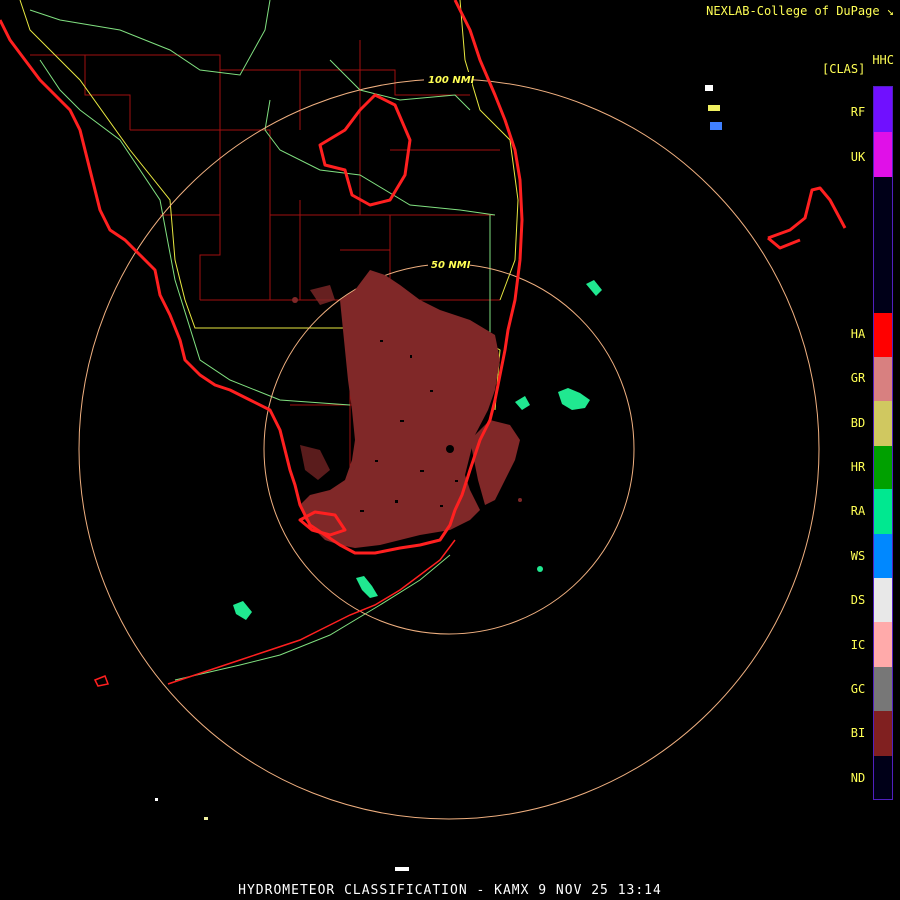 This screenshot has width=900, height=900. I want to click on echo-biological, so click(407, 409).